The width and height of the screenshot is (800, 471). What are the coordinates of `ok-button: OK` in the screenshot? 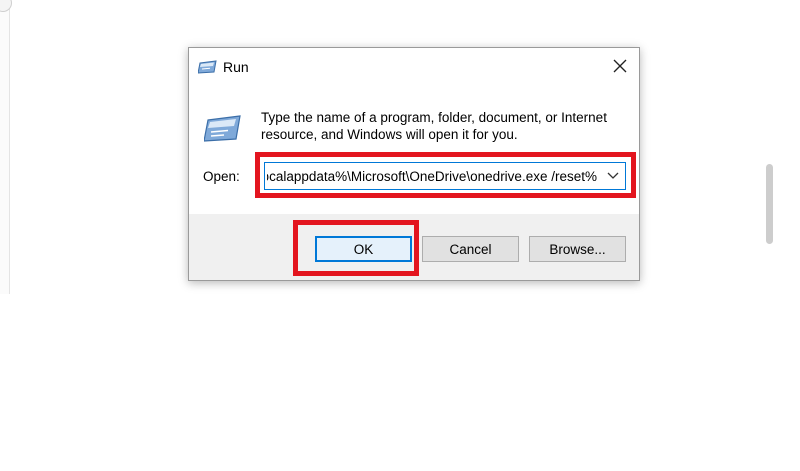 It's located at (363, 249).